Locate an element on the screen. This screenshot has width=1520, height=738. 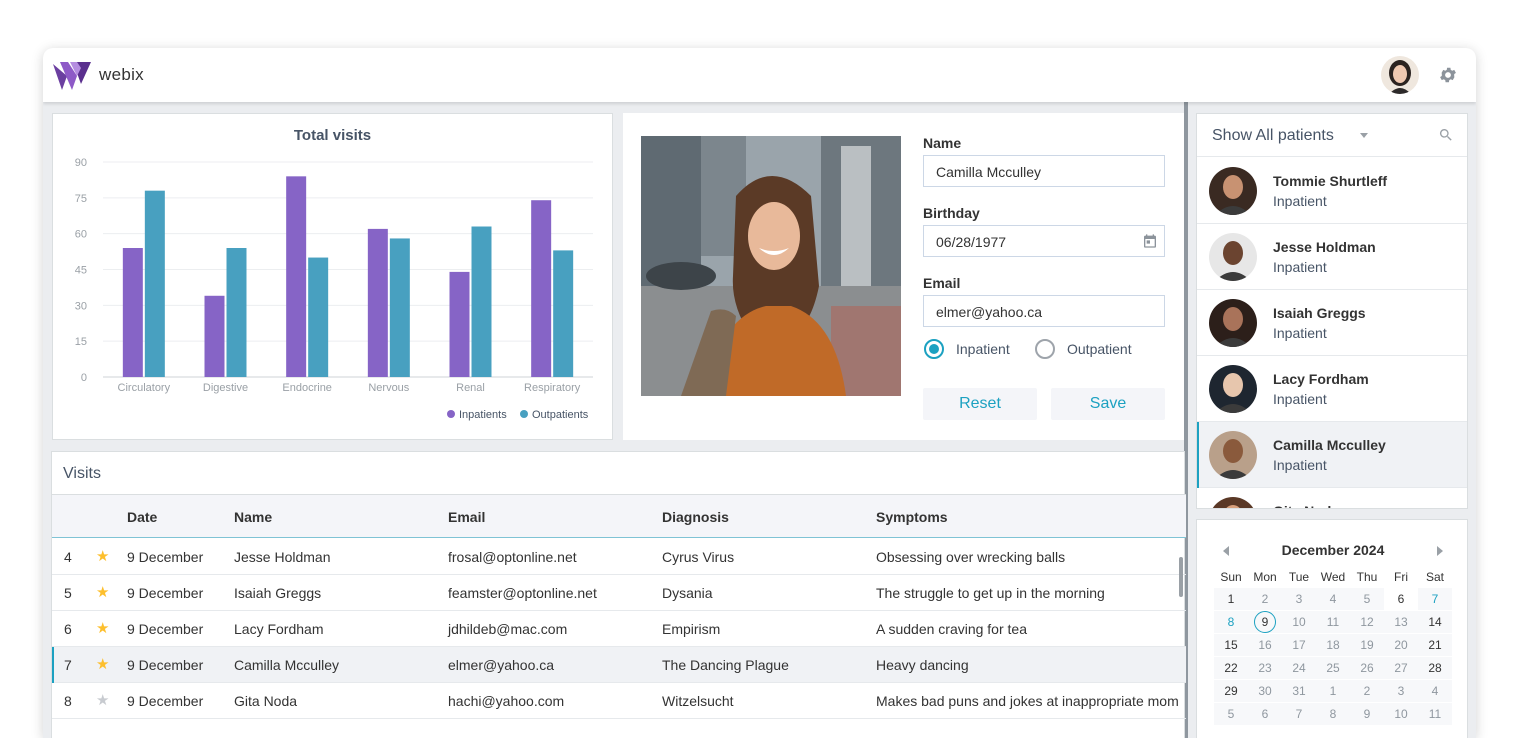
calendar-day: 14 is located at coordinates (1435, 622).